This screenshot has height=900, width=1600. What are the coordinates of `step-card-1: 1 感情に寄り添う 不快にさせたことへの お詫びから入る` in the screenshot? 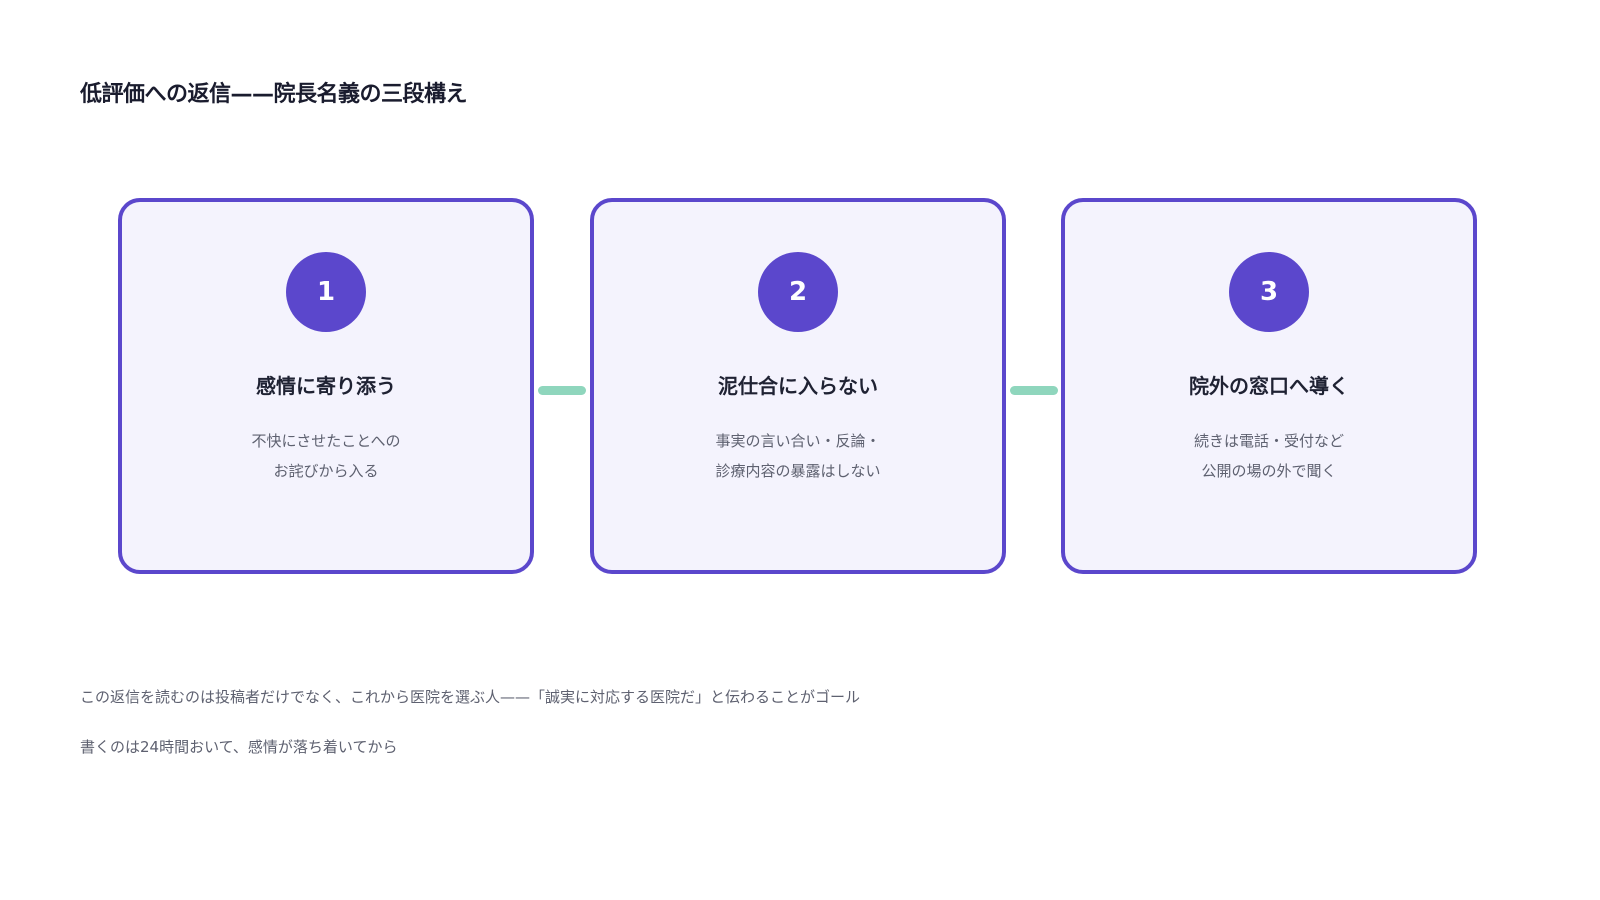 It's located at (326, 386).